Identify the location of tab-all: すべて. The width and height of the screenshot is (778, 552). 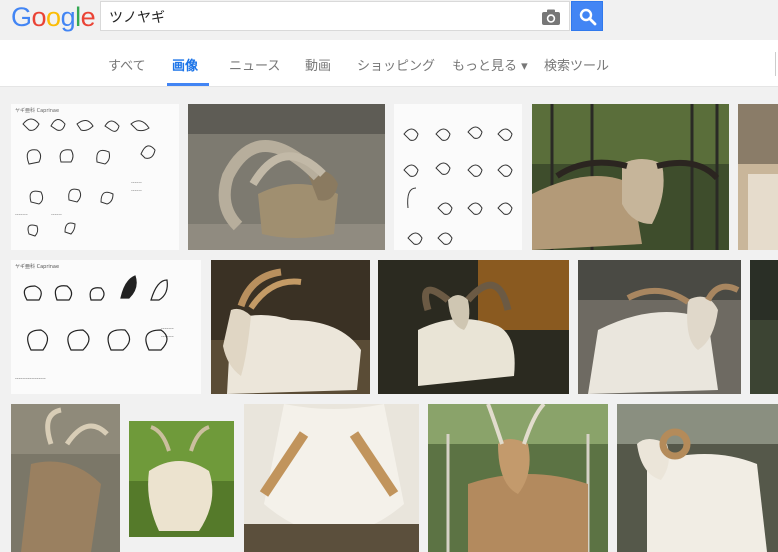
(127, 64).